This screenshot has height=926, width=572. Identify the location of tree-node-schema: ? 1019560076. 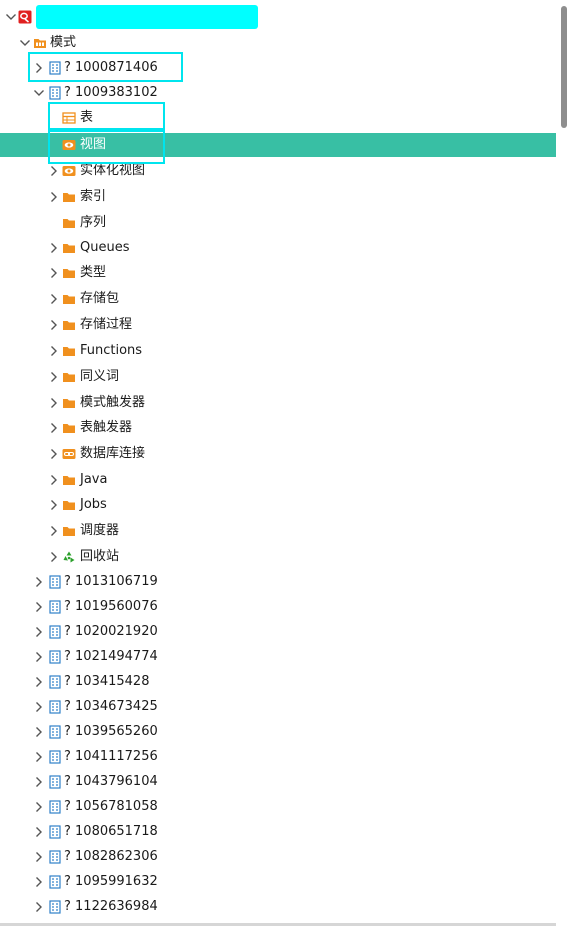
(278, 607).